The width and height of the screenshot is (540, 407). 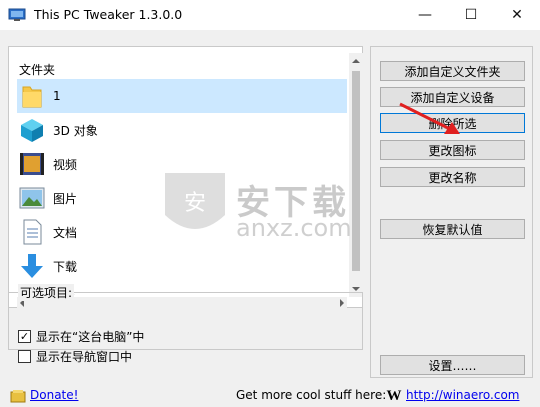 I want to click on maximize-button: ☐, so click(x=471, y=15).